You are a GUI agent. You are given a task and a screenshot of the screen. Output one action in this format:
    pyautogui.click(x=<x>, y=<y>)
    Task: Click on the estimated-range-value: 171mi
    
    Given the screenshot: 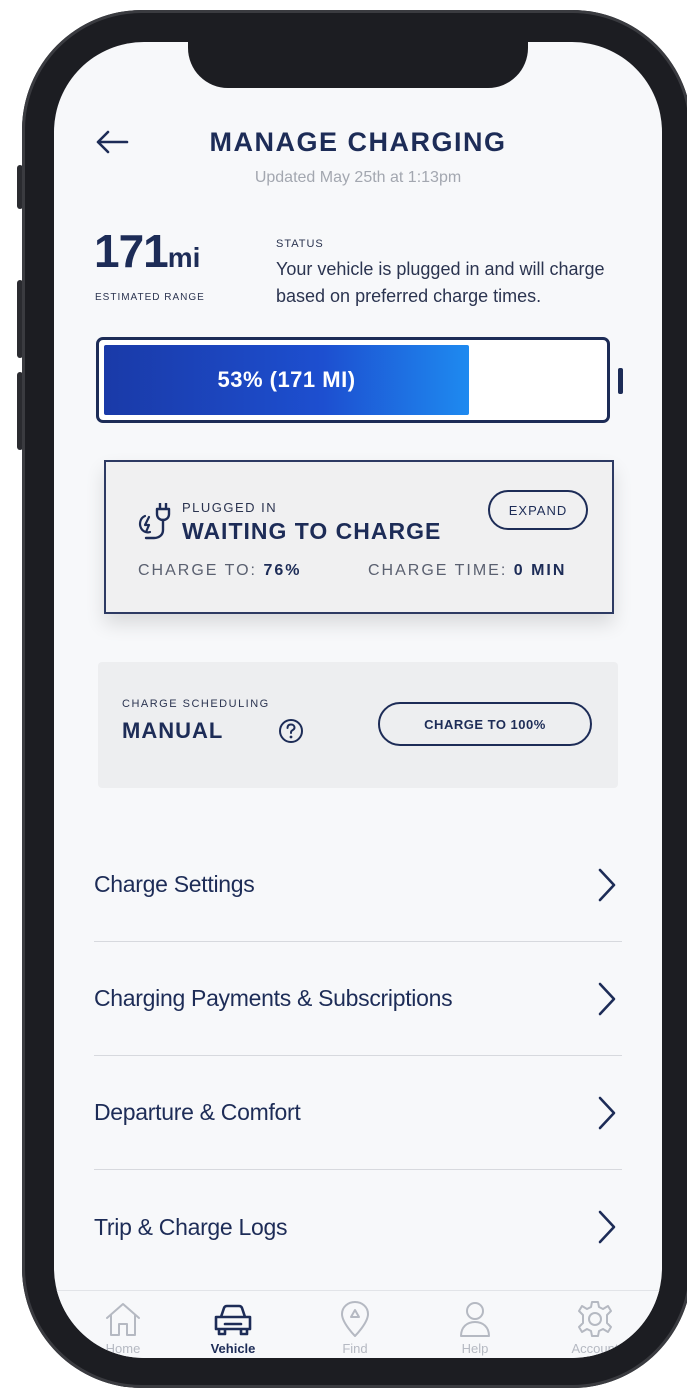 What is the action you would take?
    pyautogui.click(x=147, y=251)
    